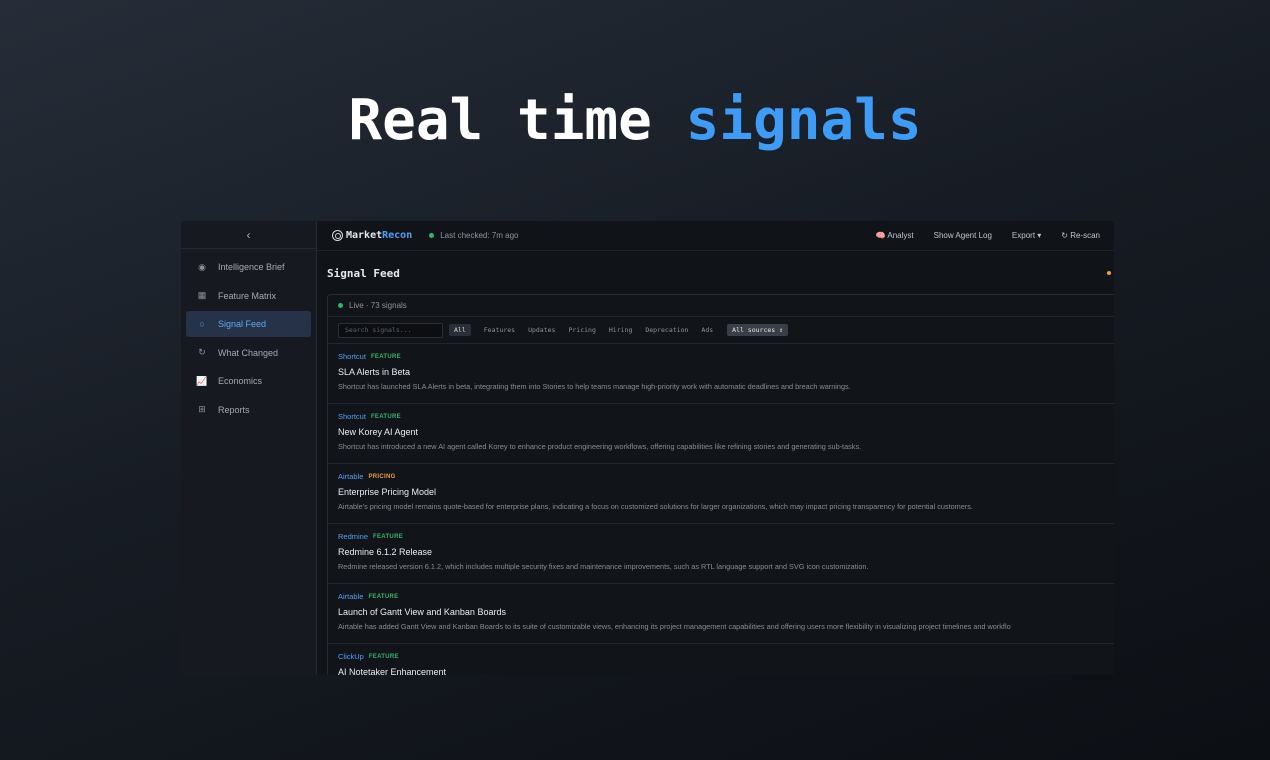 This screenshot has height=760, width=1270. I want to click on signal-meta: Airtable FEATURE, so click(726, 596).